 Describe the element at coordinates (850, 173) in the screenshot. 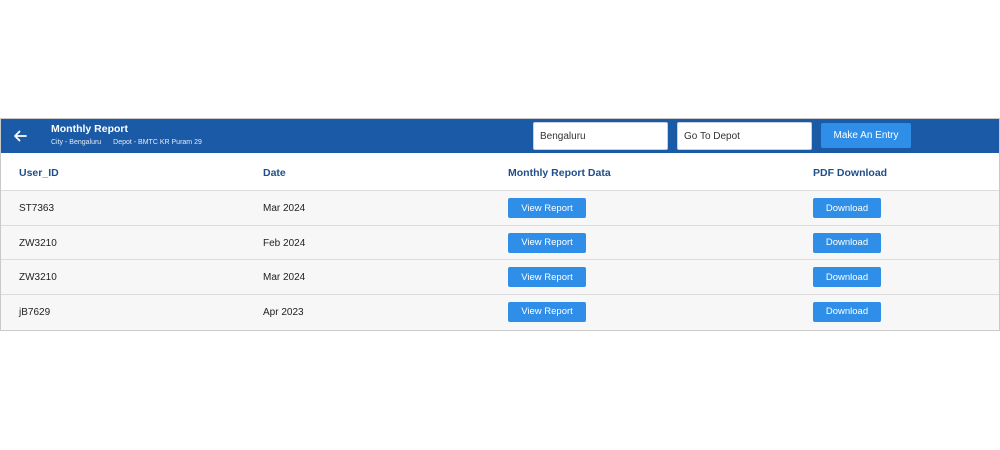

I see `column-header-pdf-download: PDF Download` at that location.